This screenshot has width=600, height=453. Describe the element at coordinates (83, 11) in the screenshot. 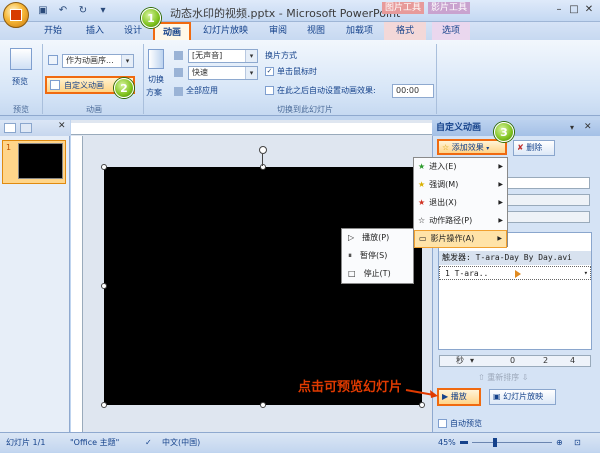

I see `redo-icon: ↻` at that location.